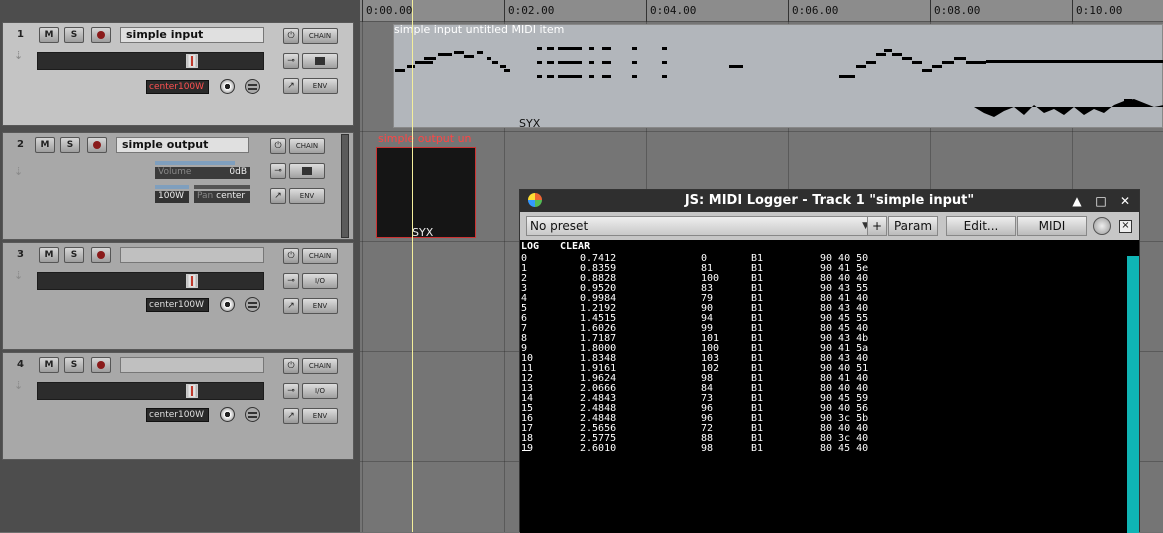 The width and height of the screenshot is (1163, 533). What do you see at coordinates (1133, 394) in the screenshot?
I see `log-scrollbar` at bounding box center [1133, 394].